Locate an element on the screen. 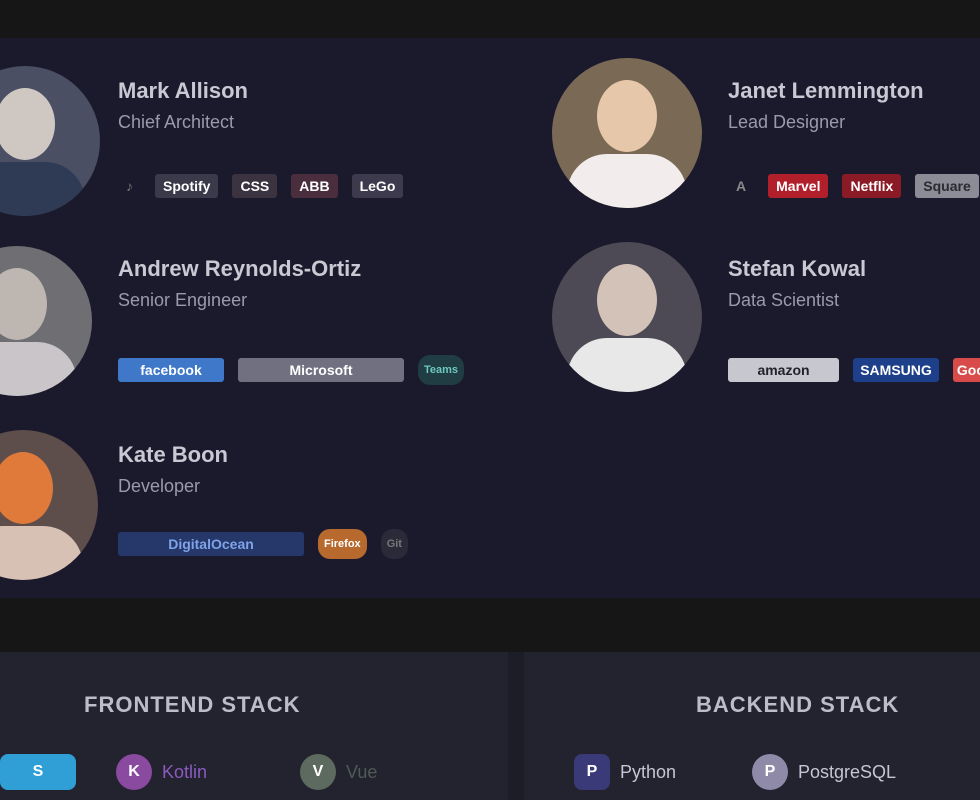  stack-chip-python: P Python is located at coordinates (625, 772).